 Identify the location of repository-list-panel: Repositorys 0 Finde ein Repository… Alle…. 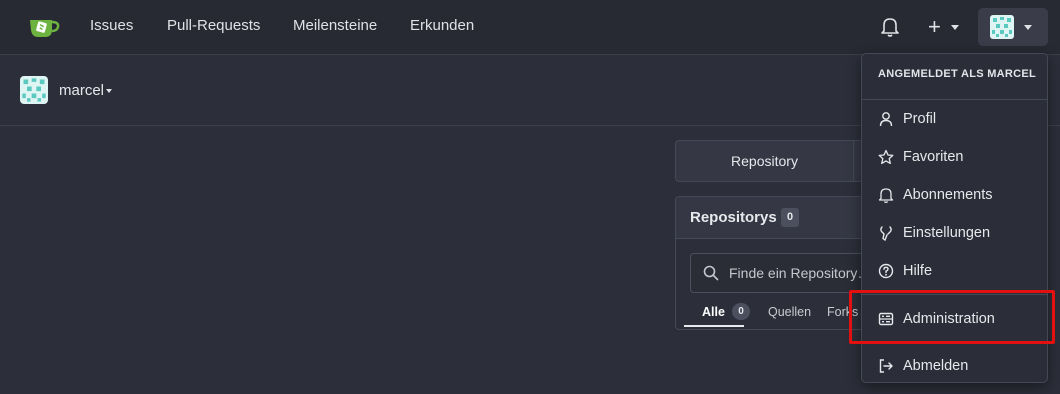
(775, 263).